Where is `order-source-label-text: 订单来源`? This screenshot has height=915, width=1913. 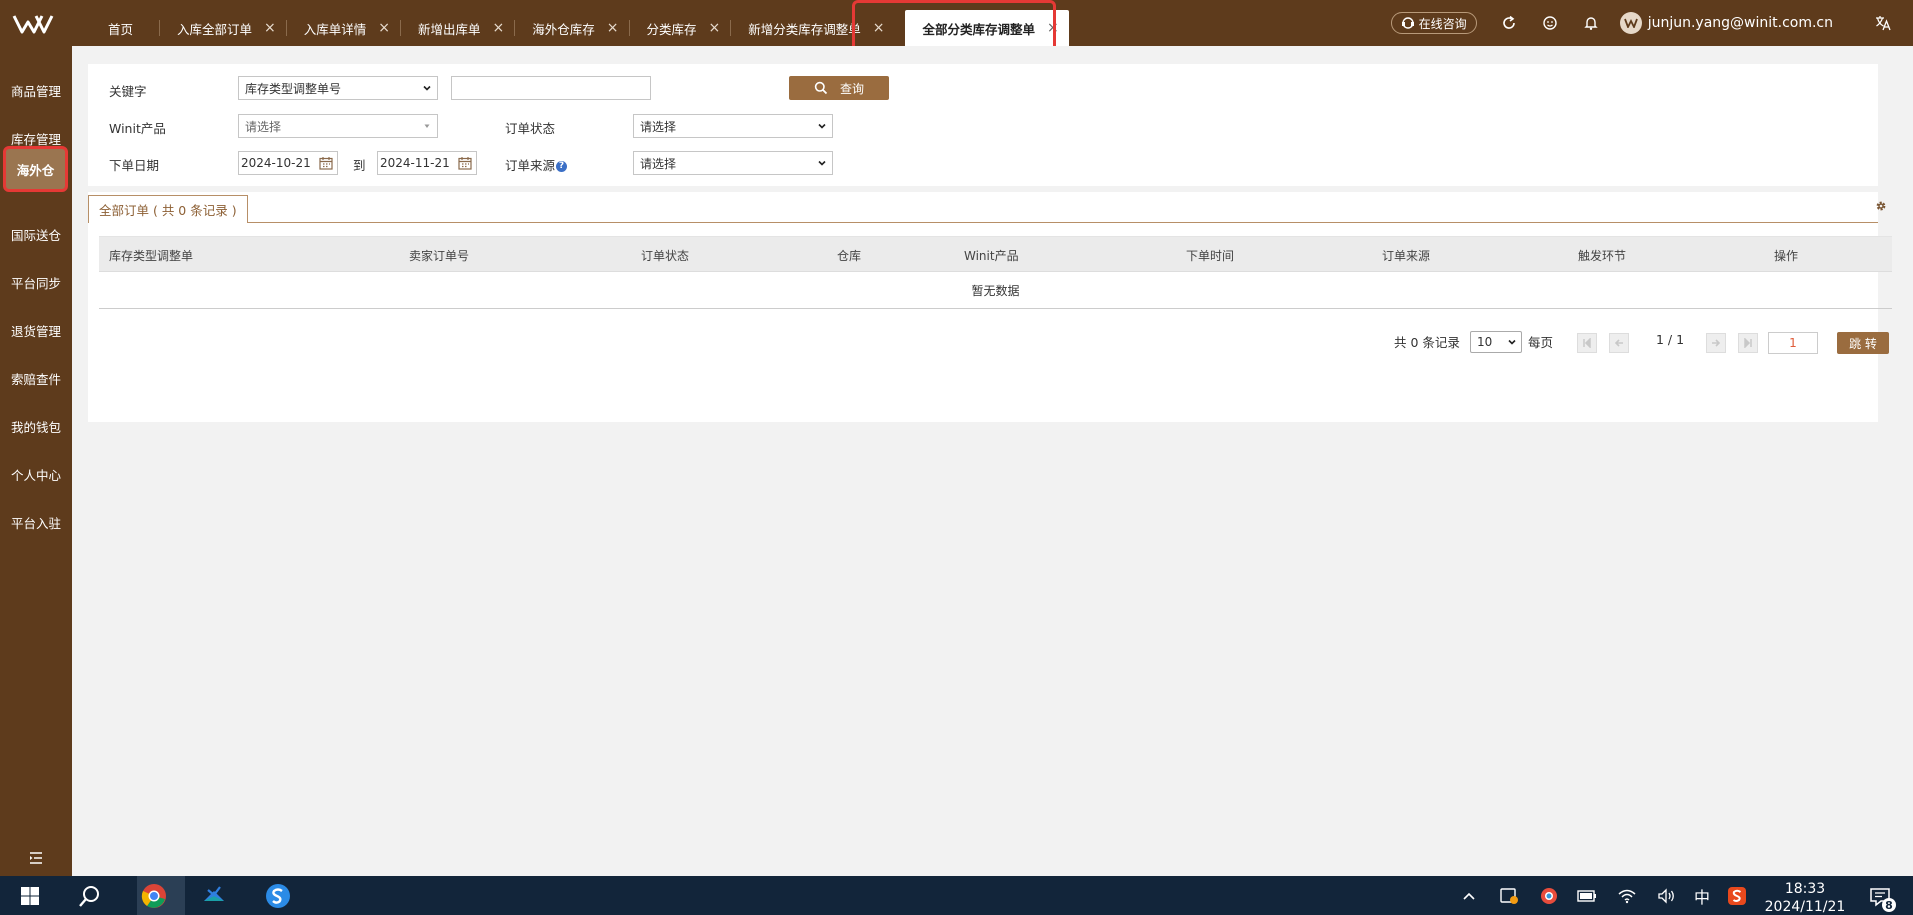 order-source-label-text: 订单来源 is located at coordinates (530, 165).